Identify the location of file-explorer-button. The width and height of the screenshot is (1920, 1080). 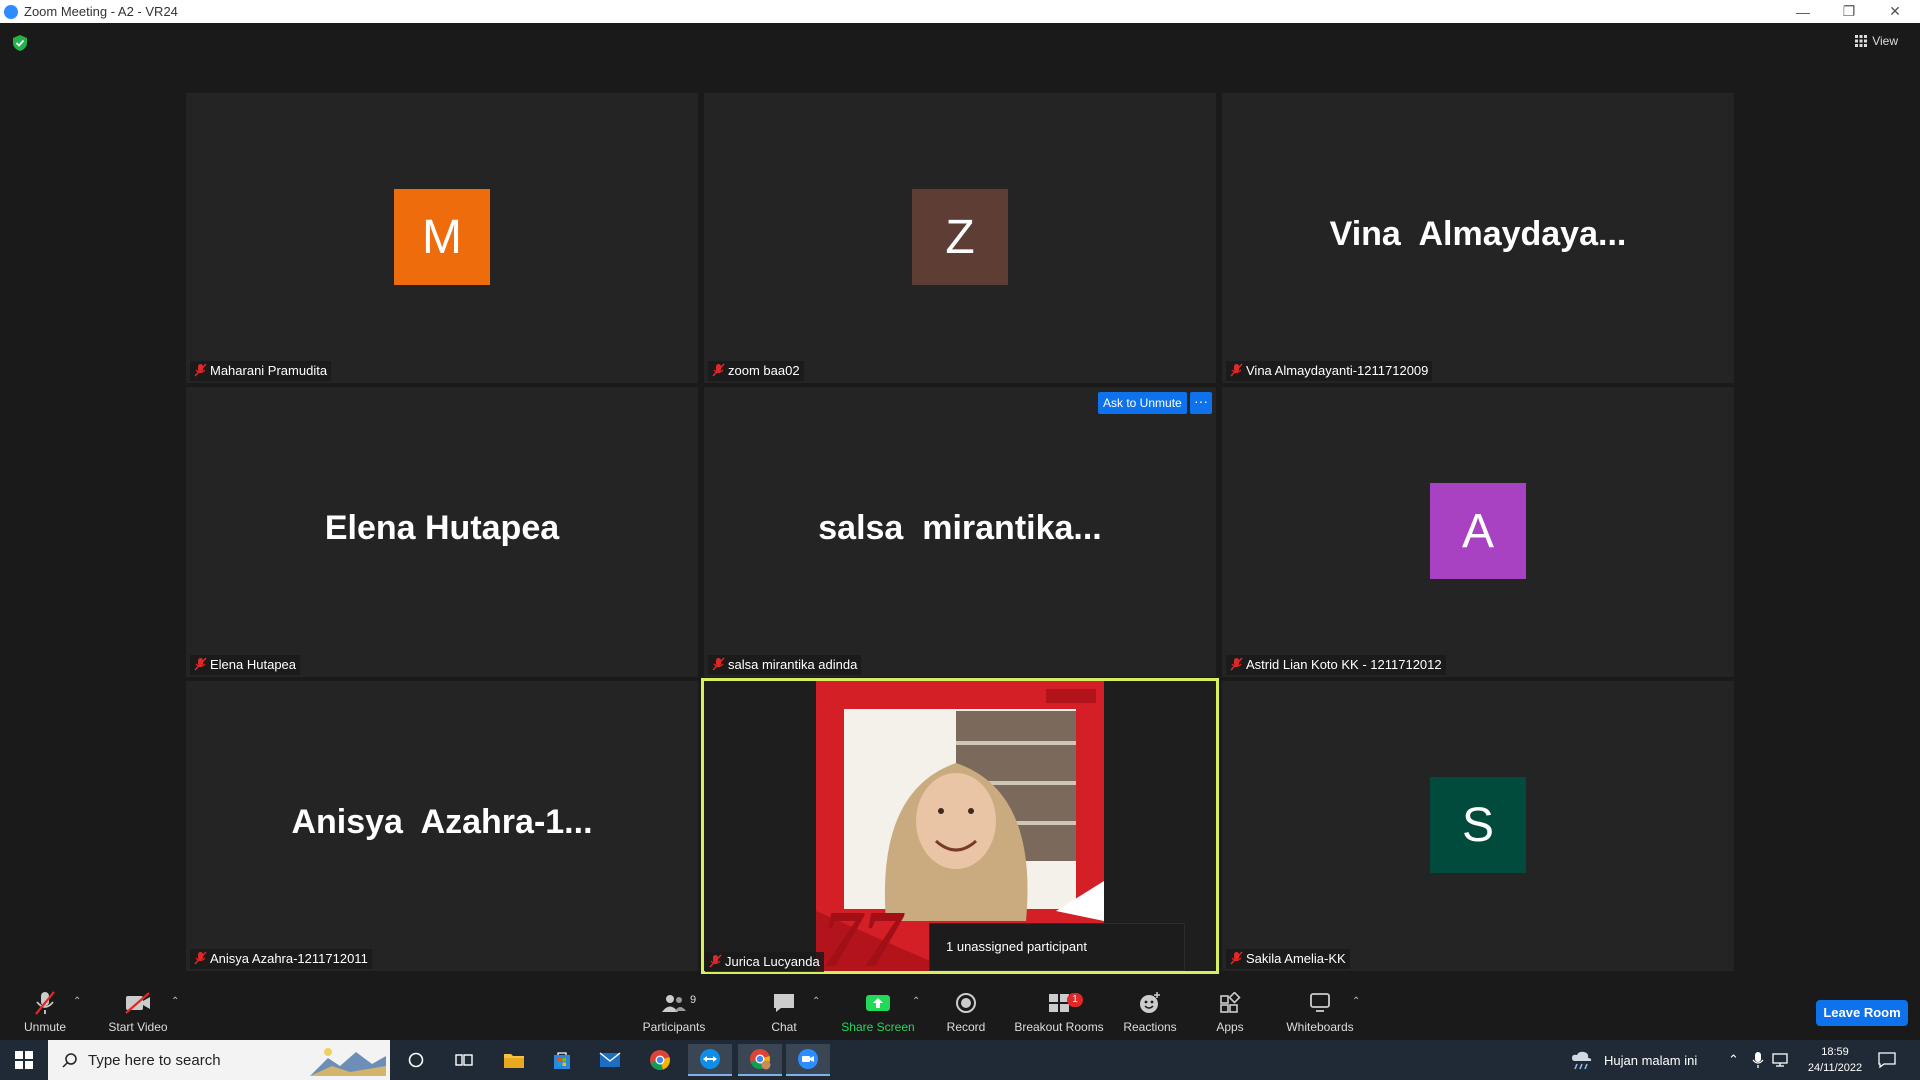
(514, 1060).